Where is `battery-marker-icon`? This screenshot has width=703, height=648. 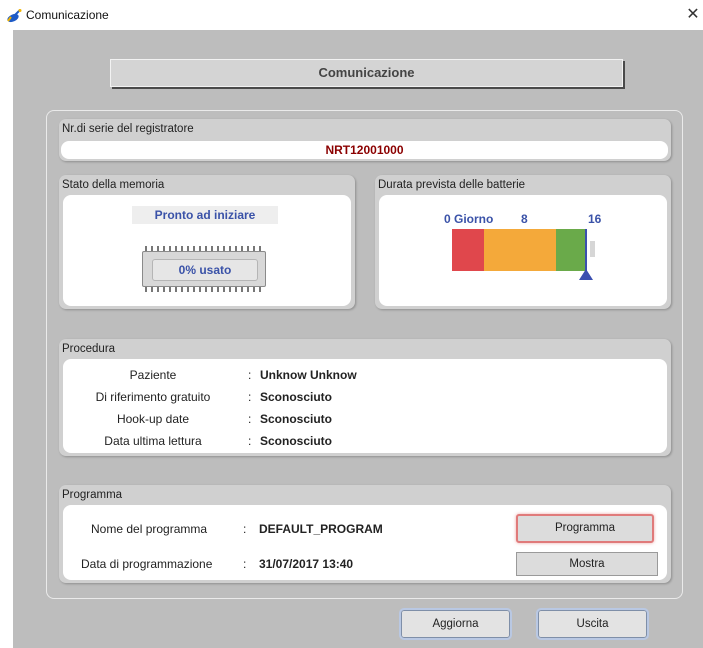 battery-marker-icon is located at coordinates (586, 274).